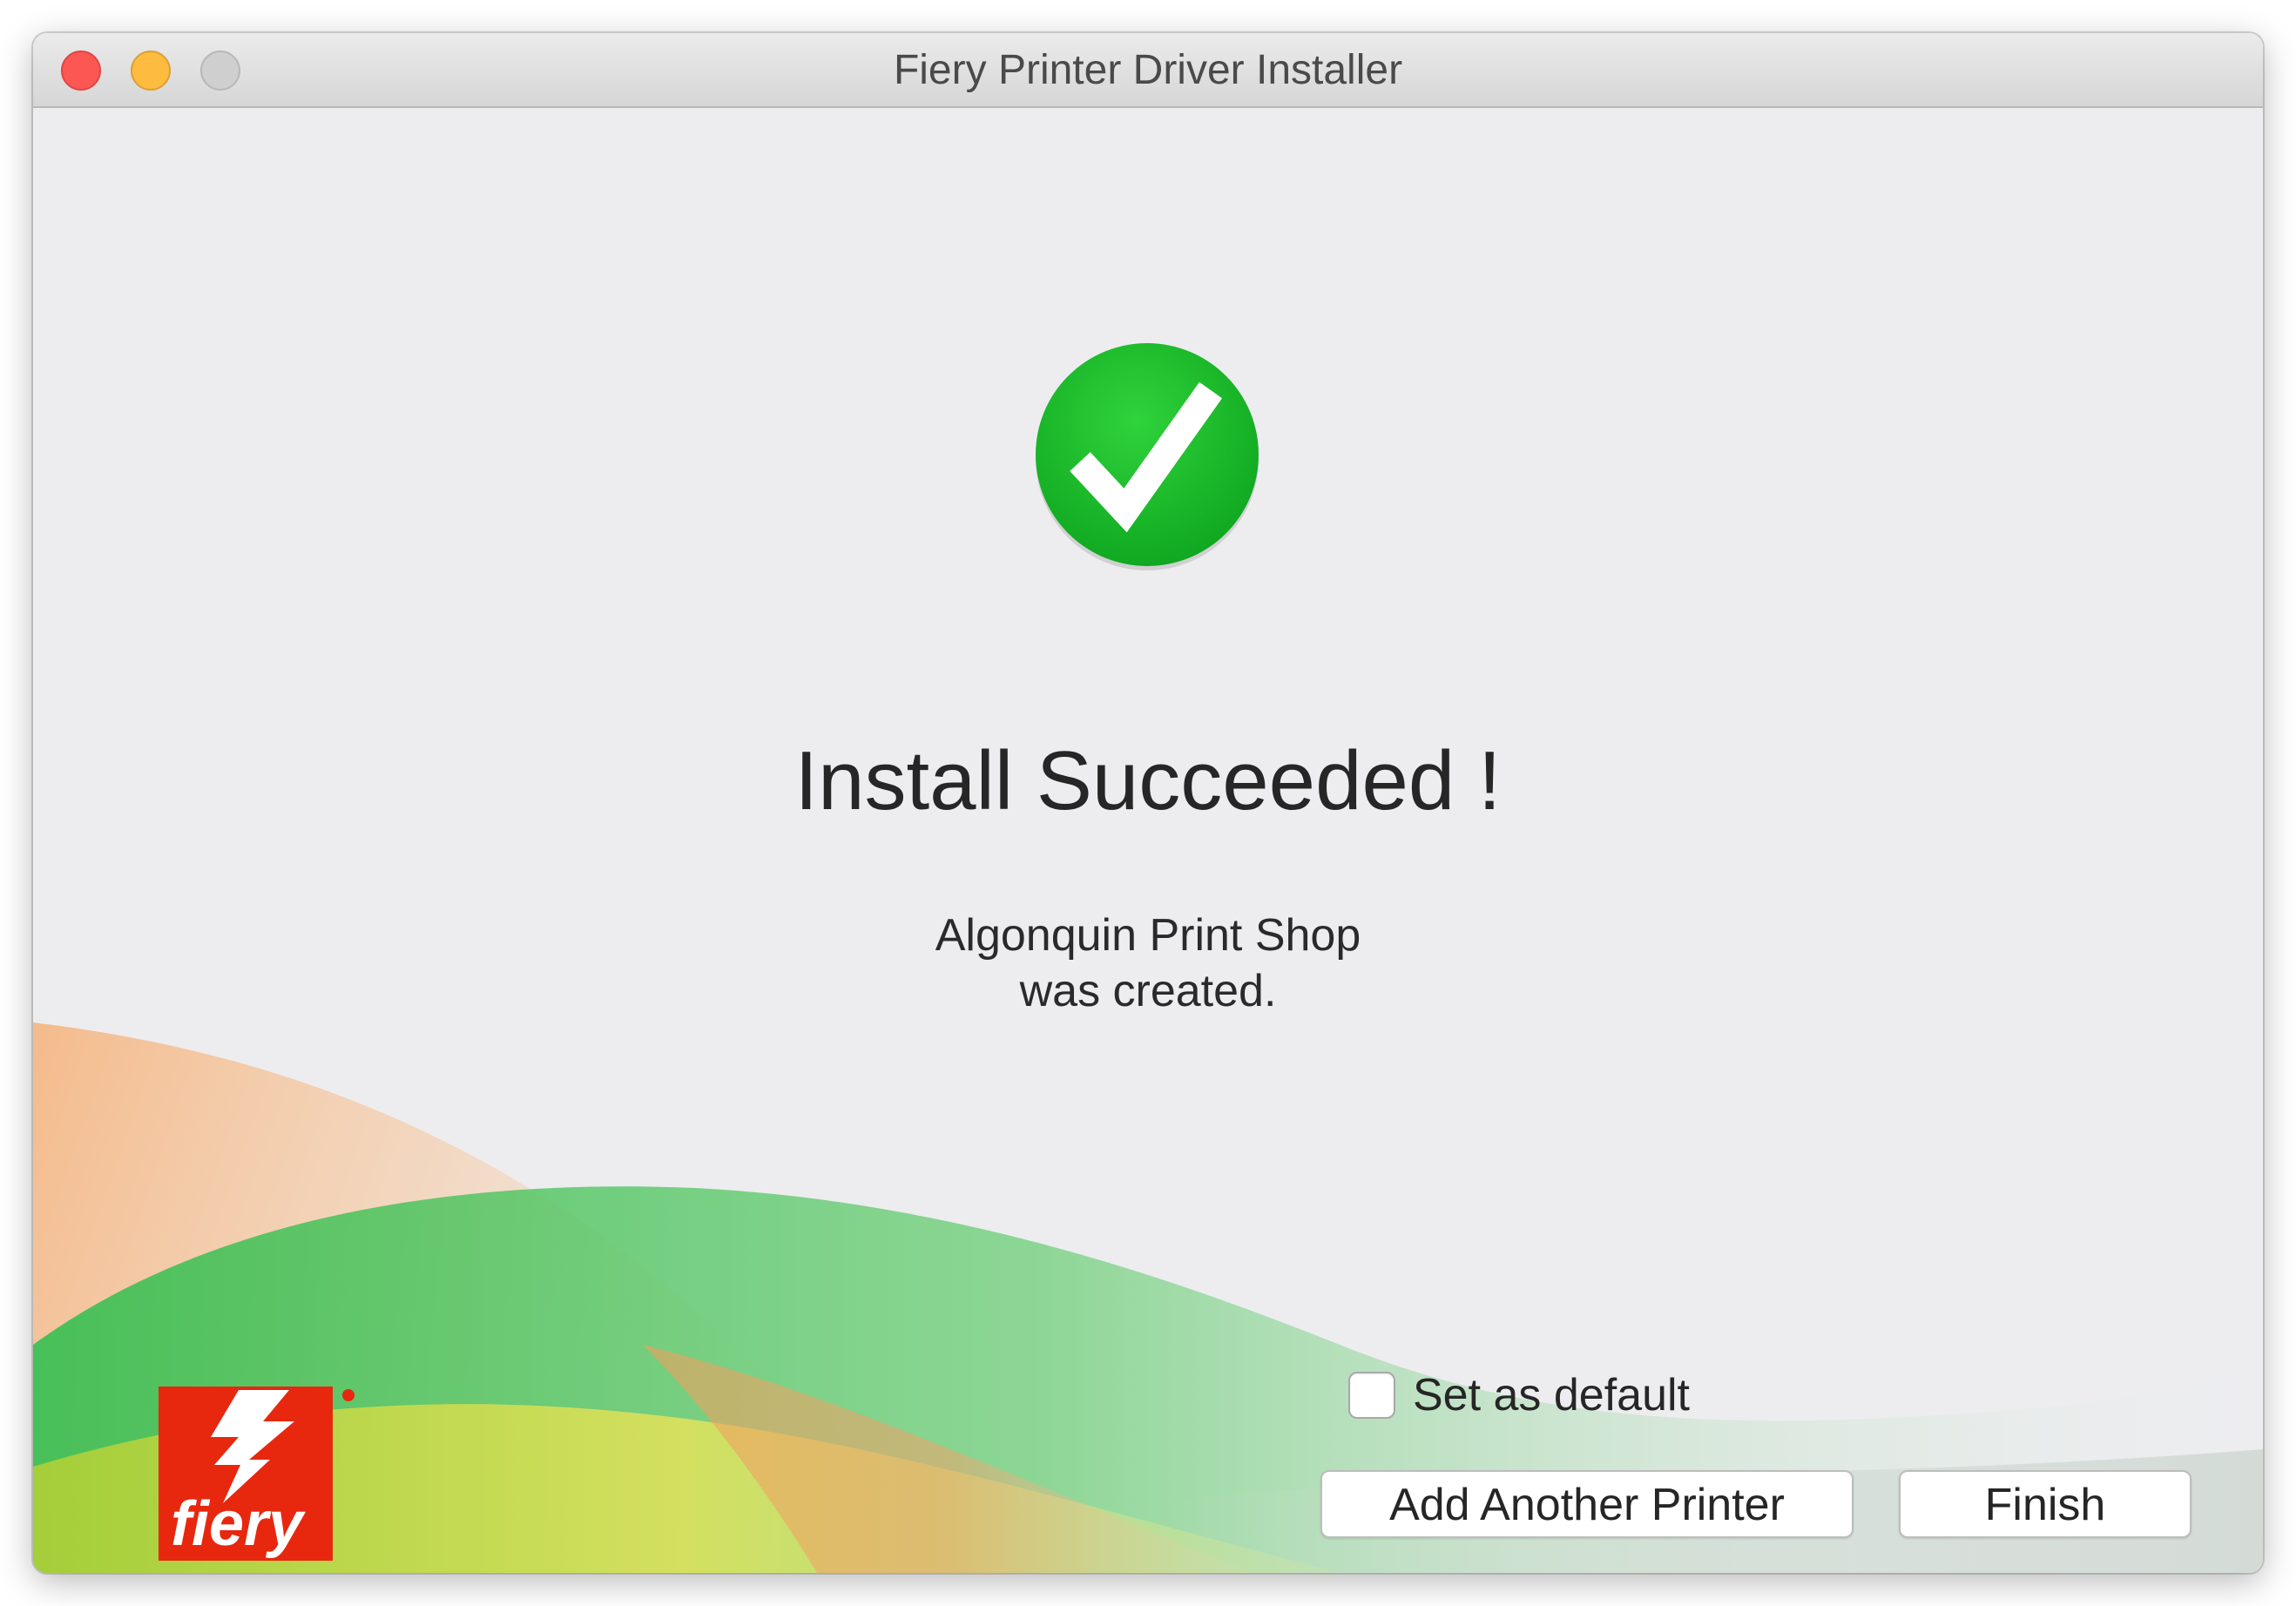 The image size is (2296, 1606). What do you see at coordinates (1148, 935) in the screenshot?
I see `printer-name: Algonquin Print Shop` at bounding box center [1148, 935].